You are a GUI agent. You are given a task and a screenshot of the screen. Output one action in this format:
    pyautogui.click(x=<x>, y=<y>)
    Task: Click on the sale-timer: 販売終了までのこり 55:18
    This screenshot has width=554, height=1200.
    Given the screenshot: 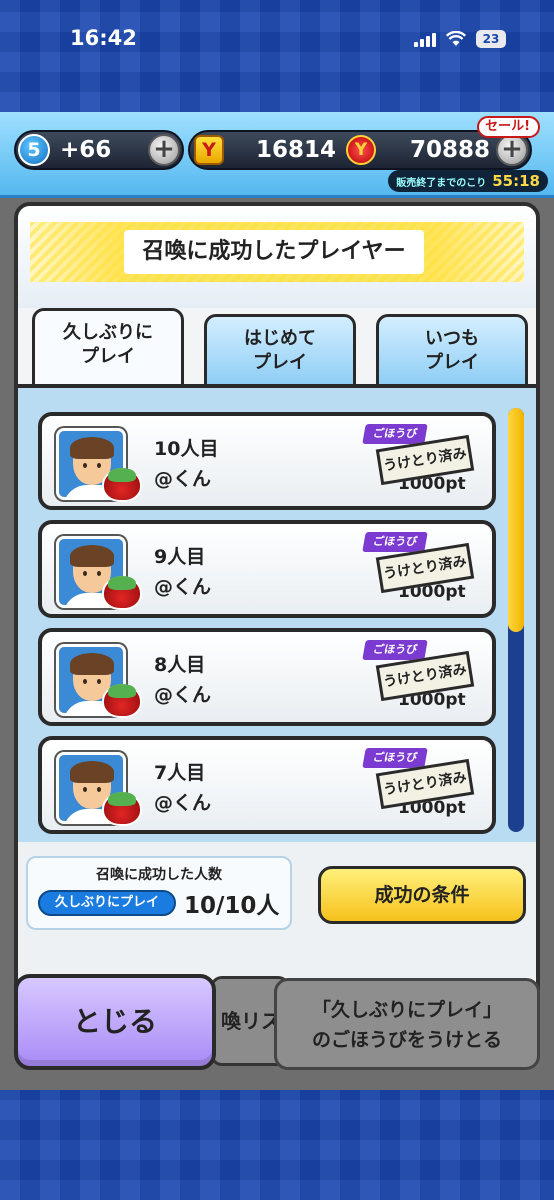 What is the action you would take?
    pyautogui.click(x=468, y=181)
    